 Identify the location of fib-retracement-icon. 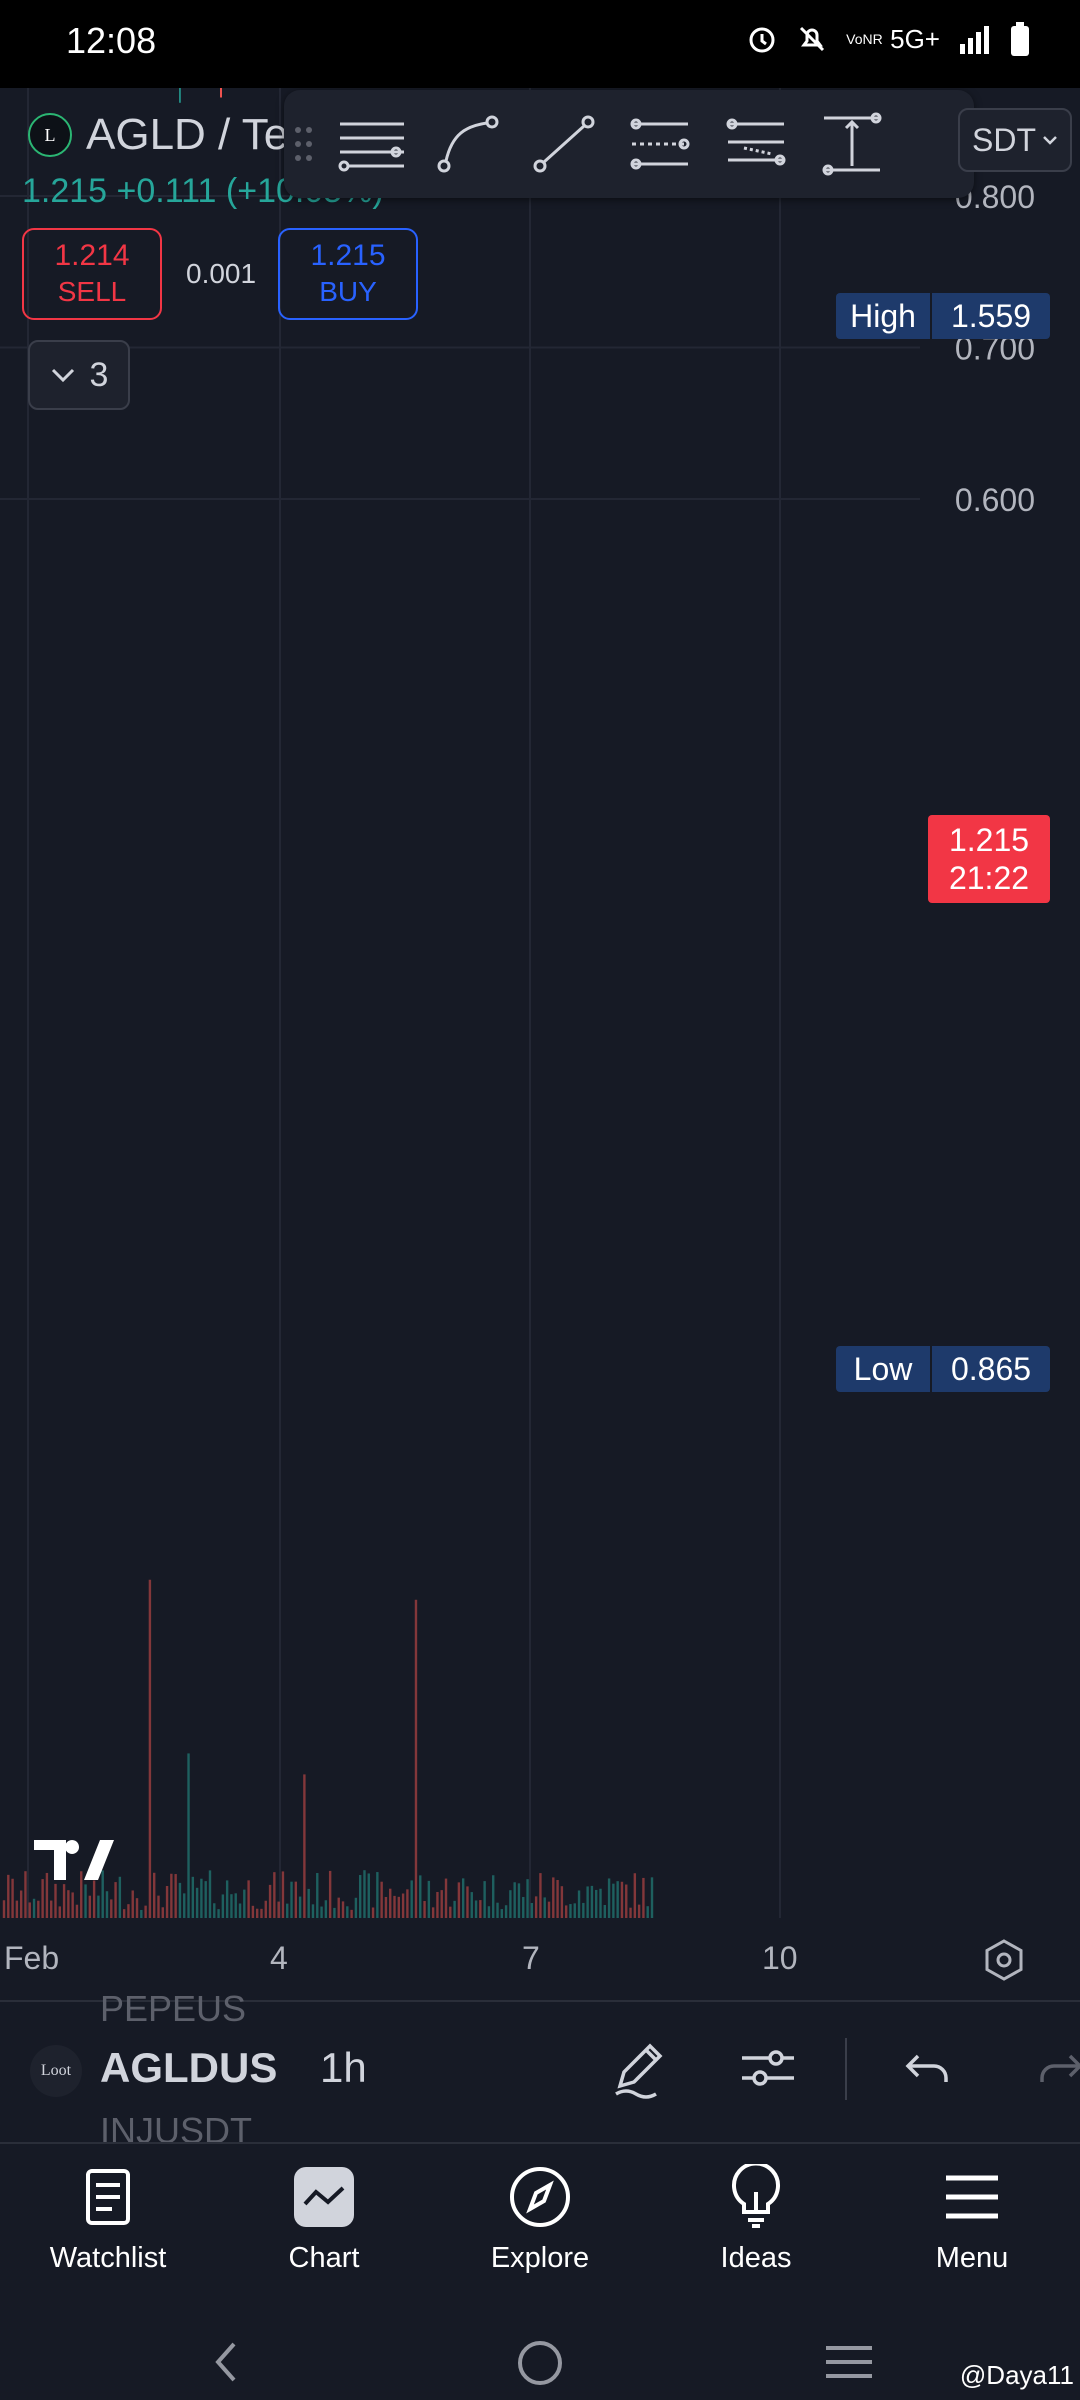
(756, 144).